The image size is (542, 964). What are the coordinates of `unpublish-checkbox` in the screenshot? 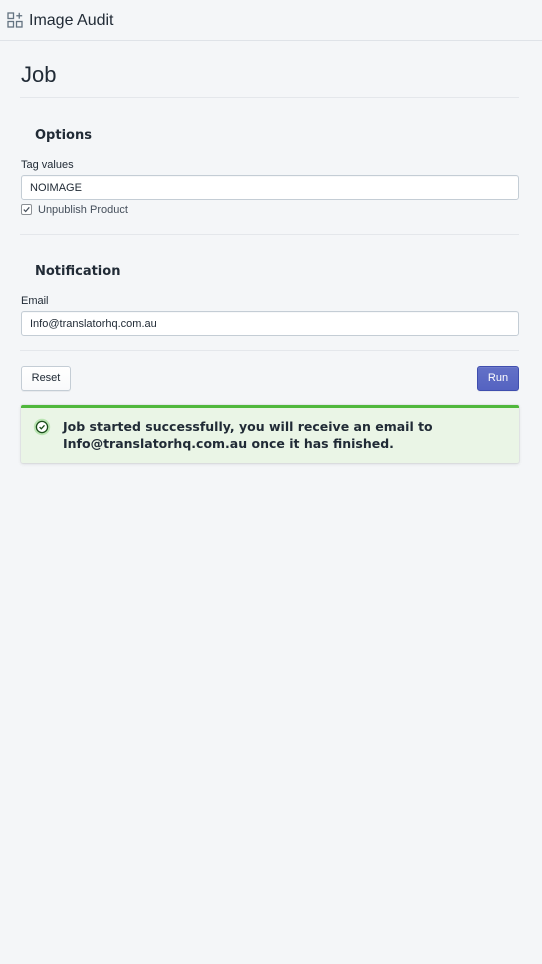 It's located at (26, 209).